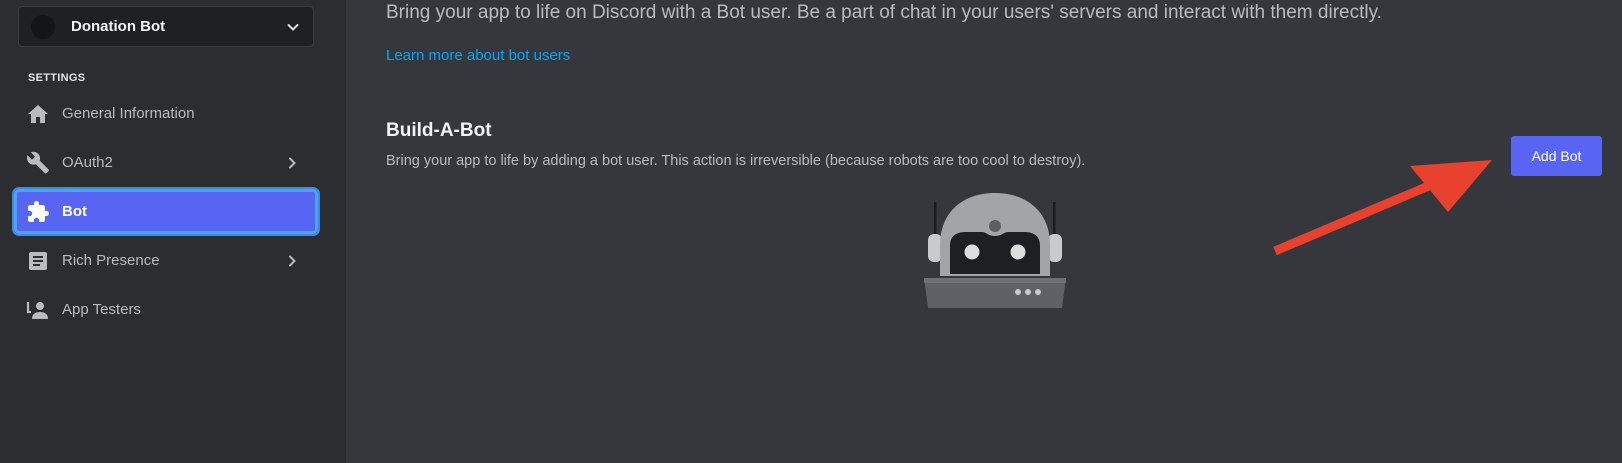 The image size is (1622, 463). I want to click on chevron-down-icon, so click(293, 27).